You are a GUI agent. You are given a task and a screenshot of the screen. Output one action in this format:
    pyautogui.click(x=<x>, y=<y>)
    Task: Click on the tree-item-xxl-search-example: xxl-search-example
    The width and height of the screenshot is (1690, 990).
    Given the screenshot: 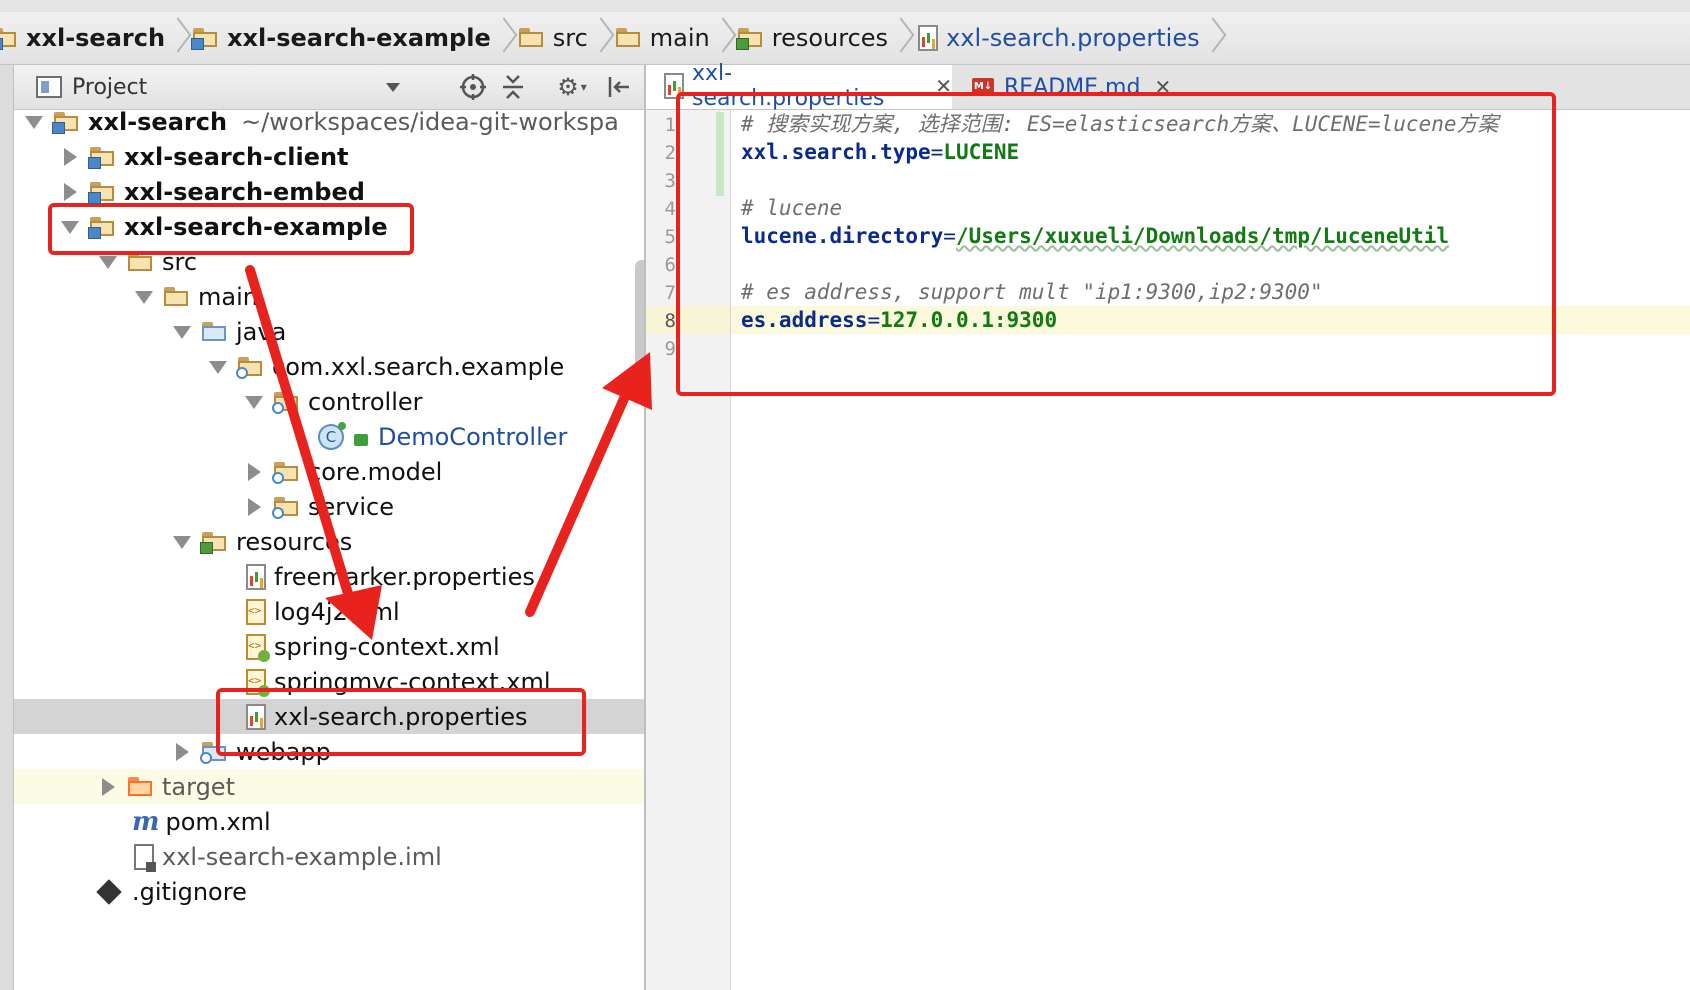 What is the action you would take?
    pyautogui.click(x=329, y=226)
    